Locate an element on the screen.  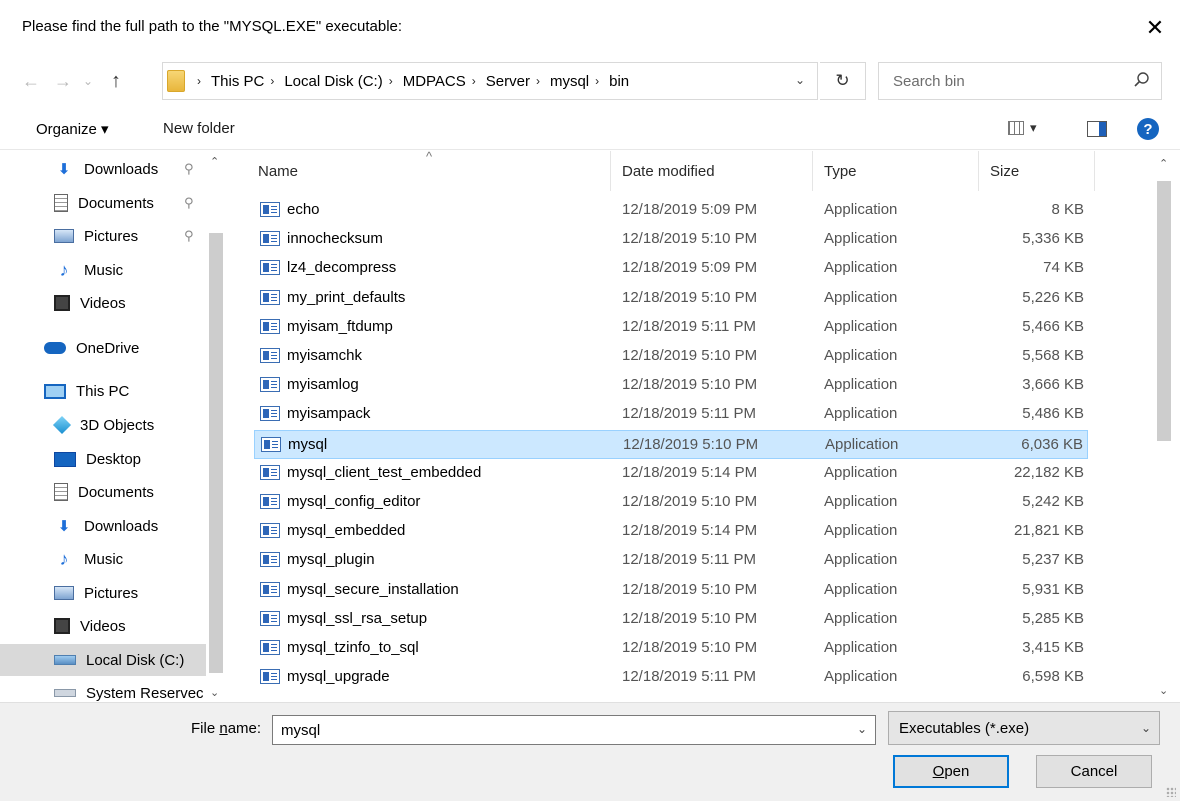
refresh-button: ↻ is located at coordinates (843, 81).